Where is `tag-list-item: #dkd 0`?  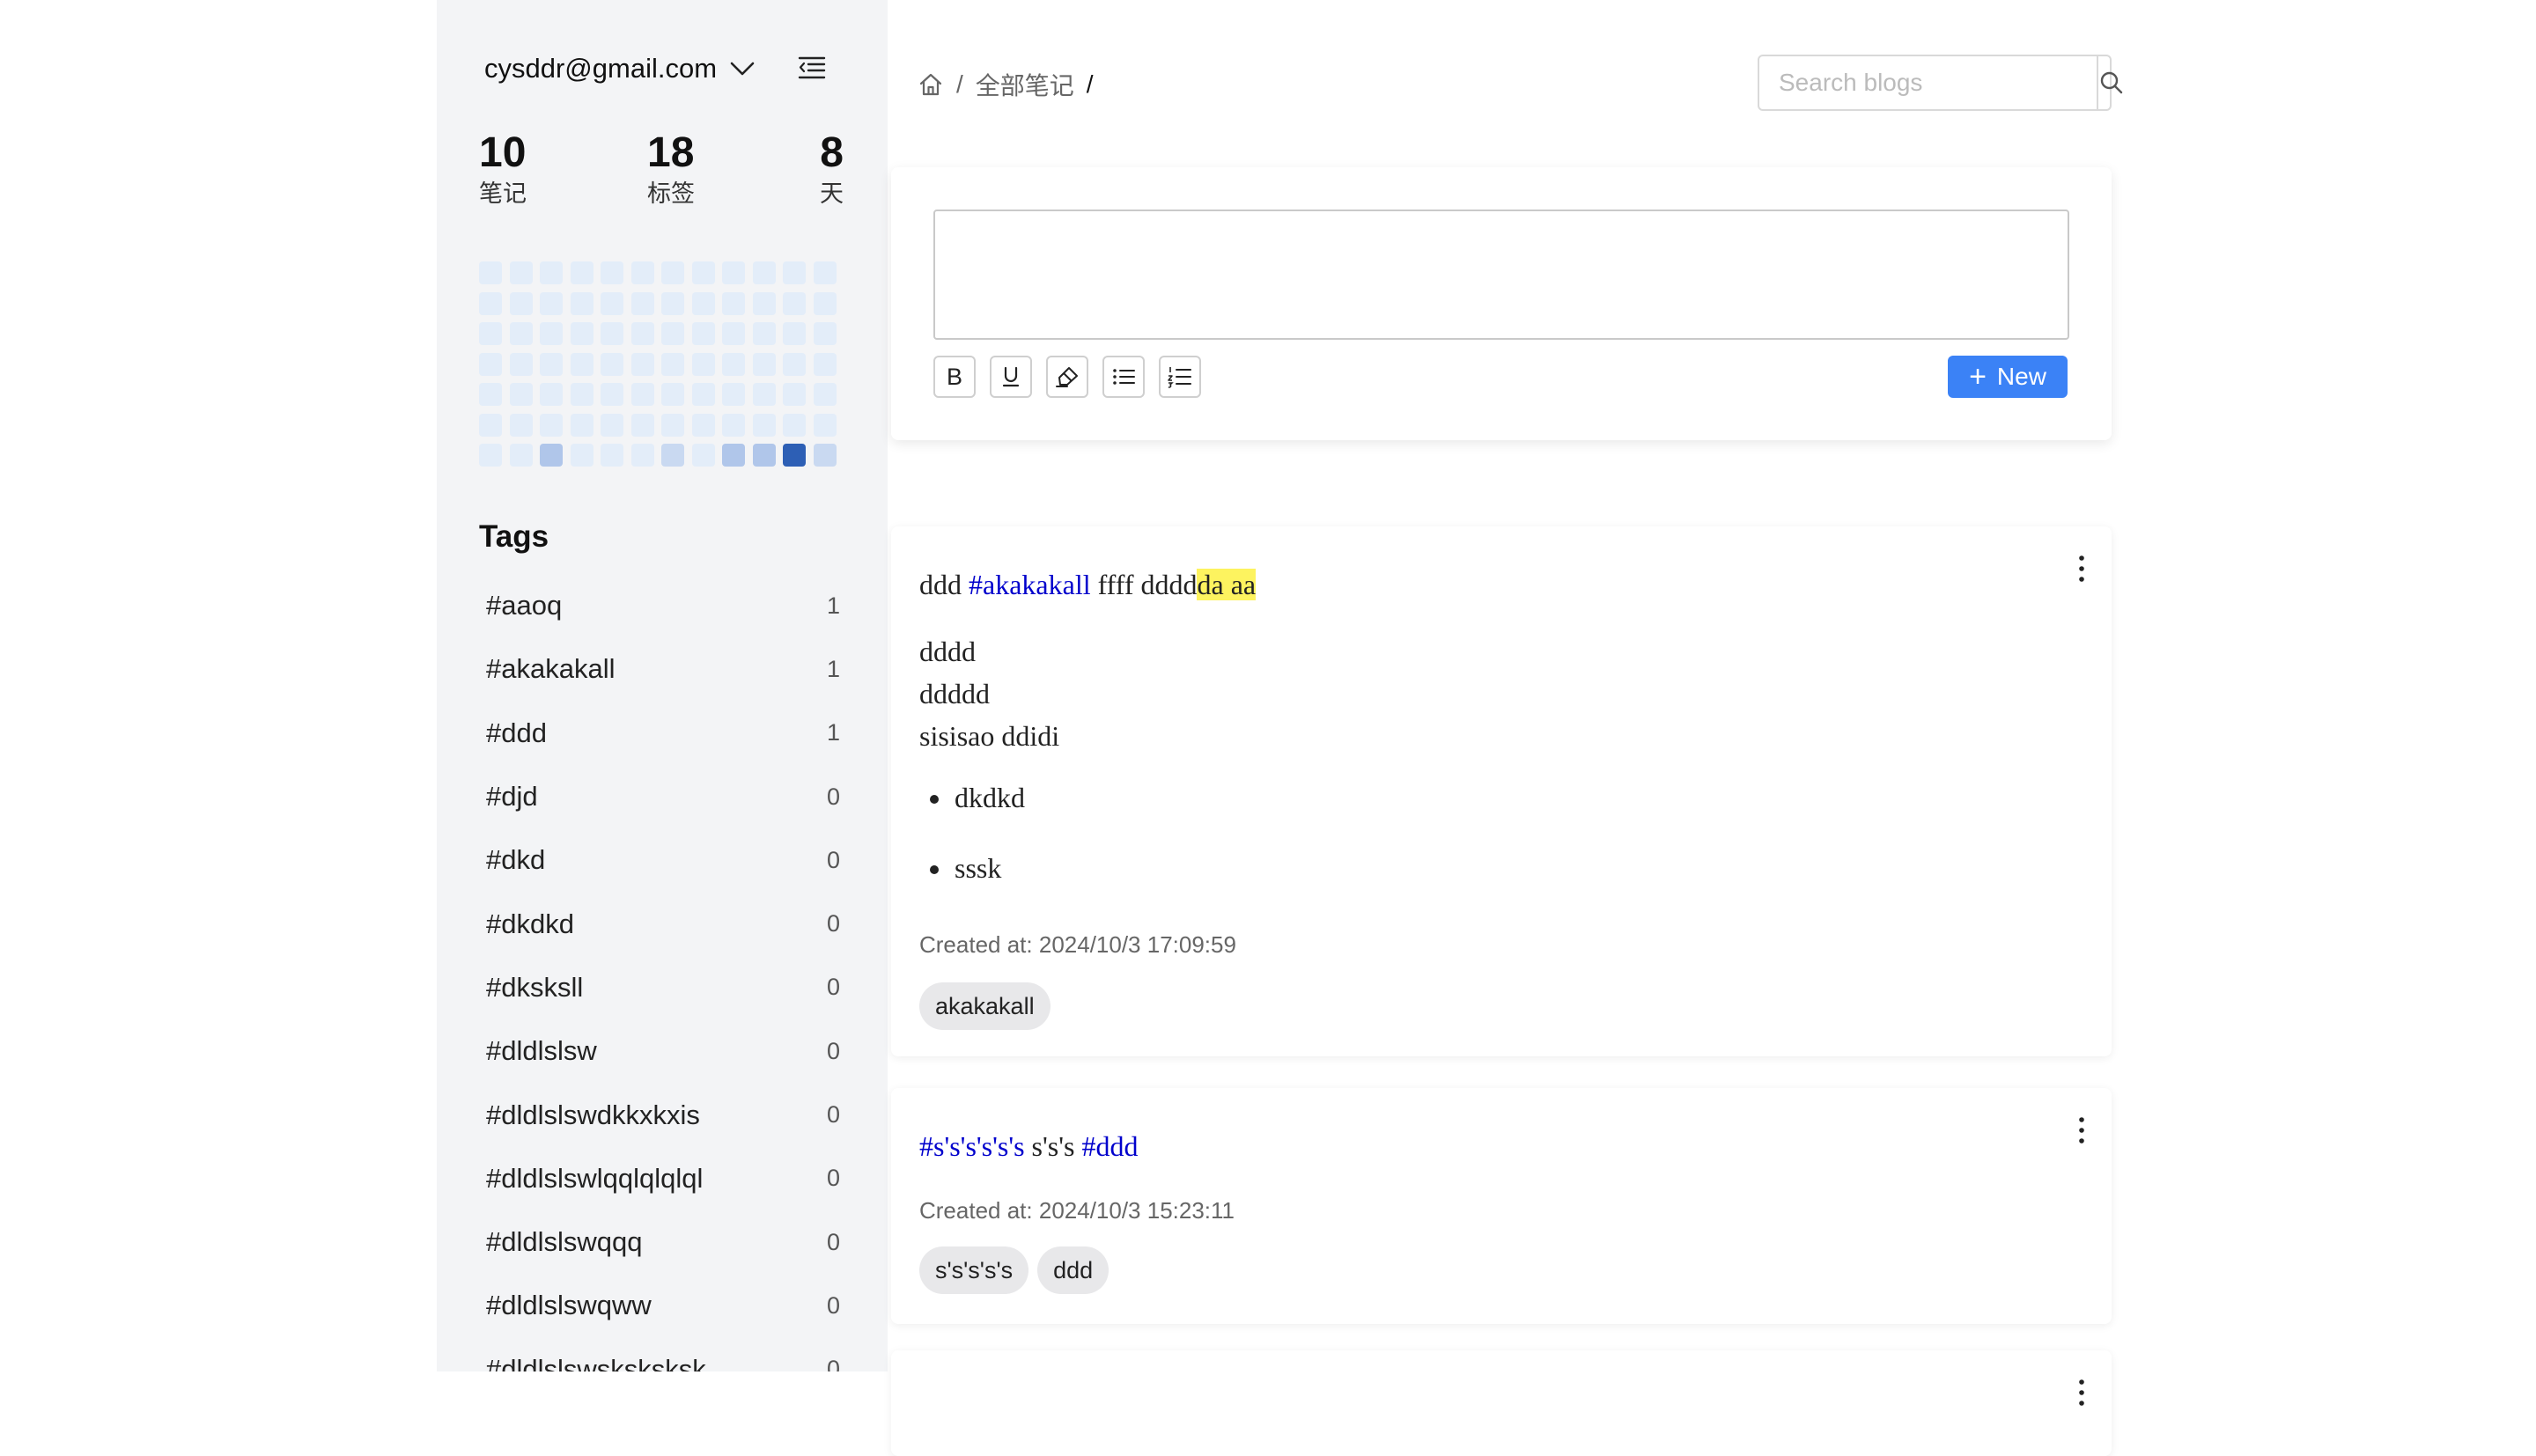 tag-list-item: #dkd 0 is located at coordinates (661, 860).